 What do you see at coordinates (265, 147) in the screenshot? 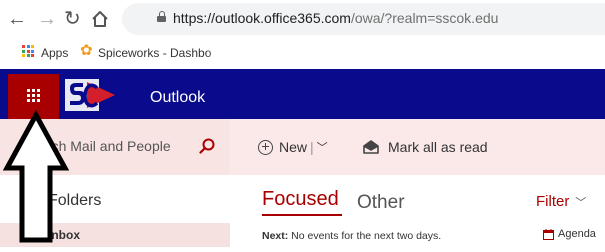
I see `plus-circle-icon` at bounding box center [265, 147].